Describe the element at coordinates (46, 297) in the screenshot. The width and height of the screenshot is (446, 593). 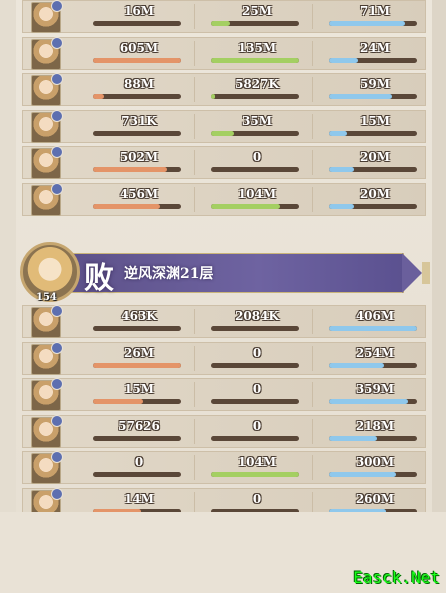
I see `portrait-level: 154` at that location.